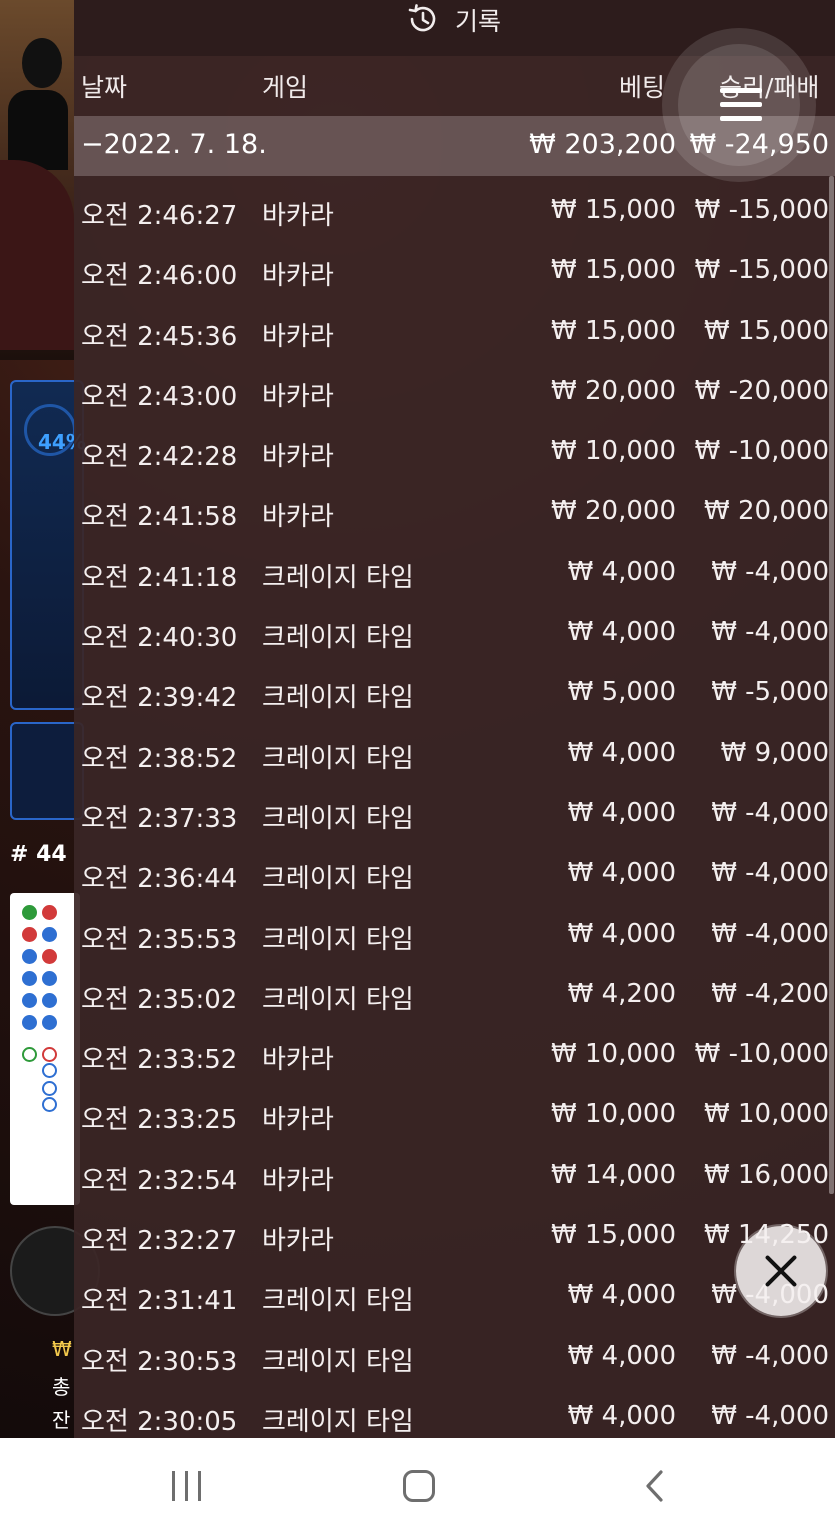 The width and height of the screenshot is (835, 1535). Describe the element at coordinates (454, 1357) in the screenshot. I see `history-row: 오전 2:30:53 크레이지 타임 ₩ 4,000 ₩ -4,000` at that location.